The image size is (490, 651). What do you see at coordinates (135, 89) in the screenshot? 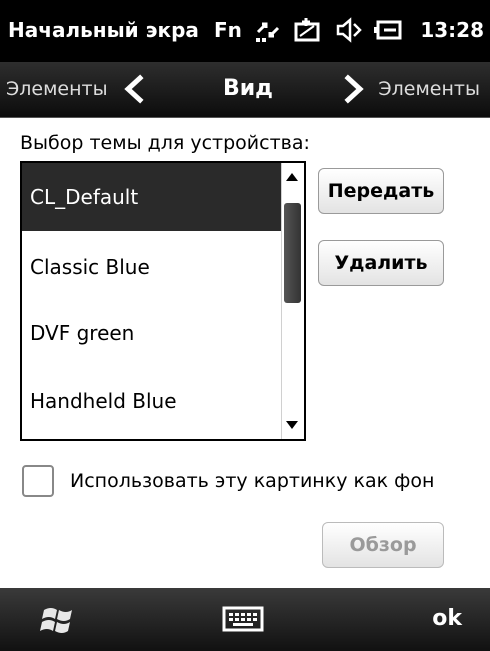
I see `chevron-left-icon` at bounding box center [135, 89].